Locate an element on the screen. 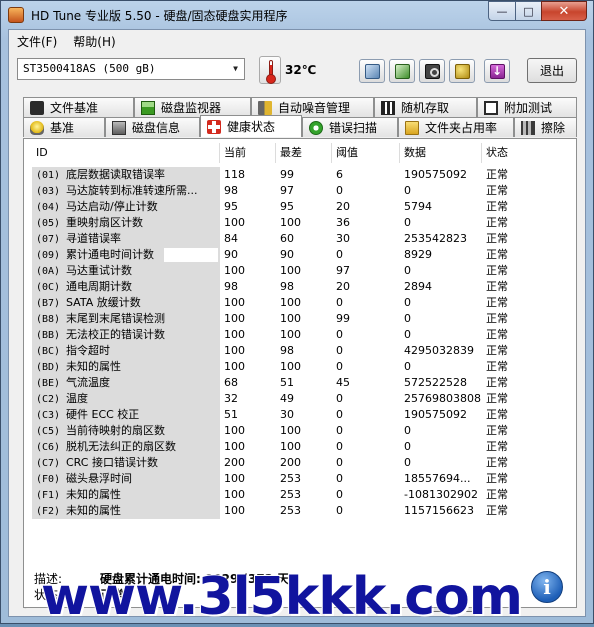  cell-worst: 200 is located at coordinates (290, 462).